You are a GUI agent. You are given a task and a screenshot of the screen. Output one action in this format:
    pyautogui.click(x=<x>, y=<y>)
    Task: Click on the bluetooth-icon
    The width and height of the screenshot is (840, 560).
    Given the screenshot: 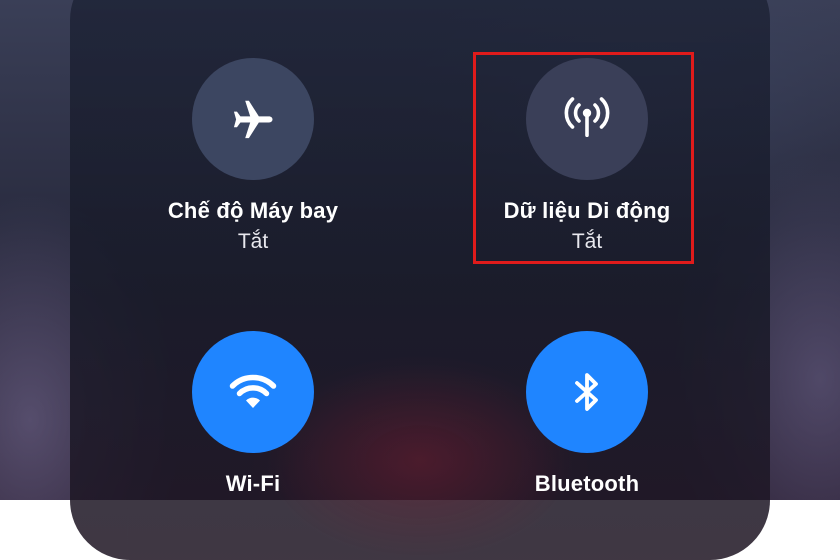 What is the action you would take?
    pyautogui.click(x=586, y=392)
    